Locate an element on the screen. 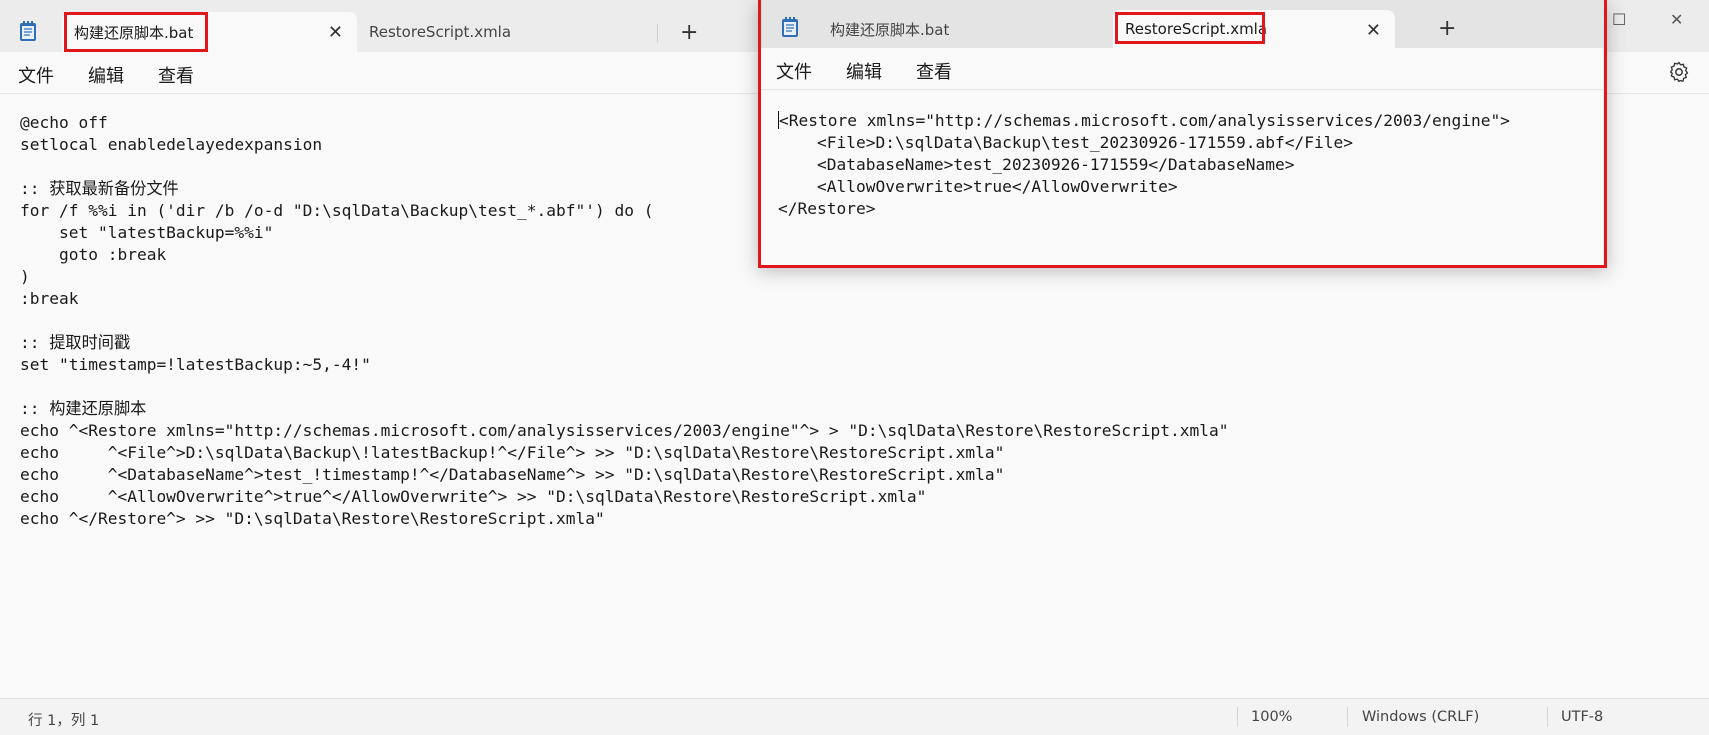 This screenshot has width=1709, height=735. close-icon: ✕ is located at coordinates (335, 32).